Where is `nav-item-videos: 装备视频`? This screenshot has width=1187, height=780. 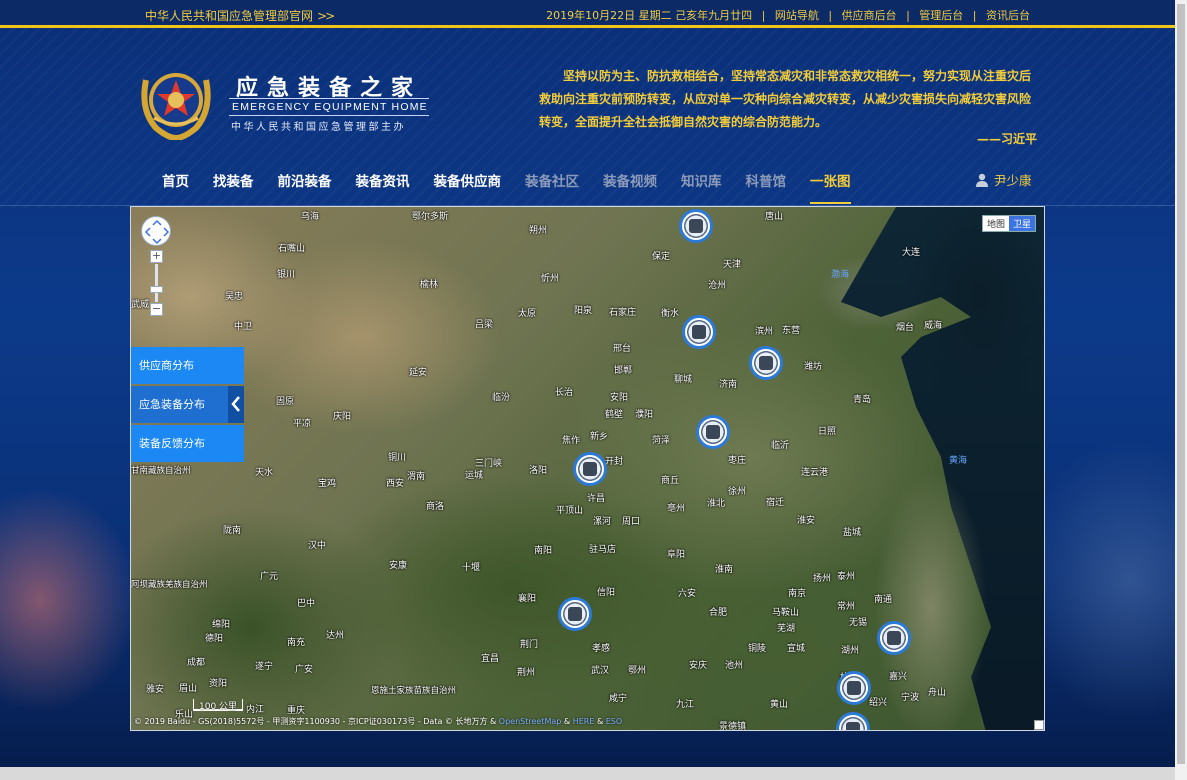 nav-item-videos: 装备视频 is located at coordinates (630, 183).